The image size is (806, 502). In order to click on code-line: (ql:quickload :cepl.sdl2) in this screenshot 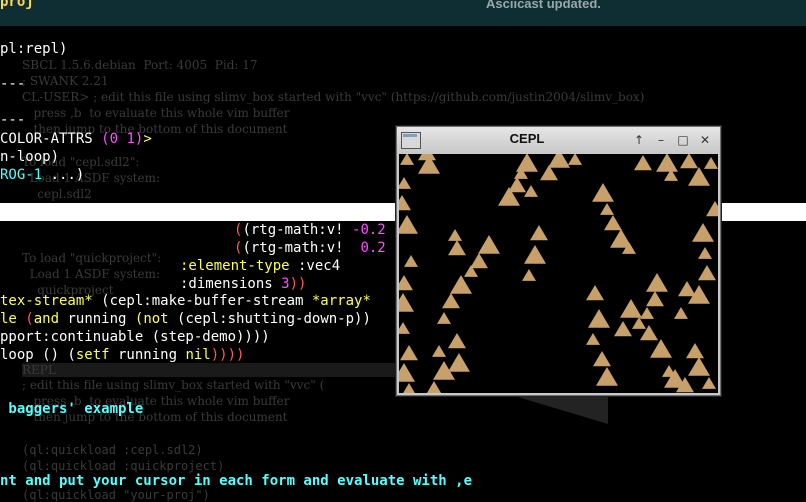, I will do `click(112, 450)`.